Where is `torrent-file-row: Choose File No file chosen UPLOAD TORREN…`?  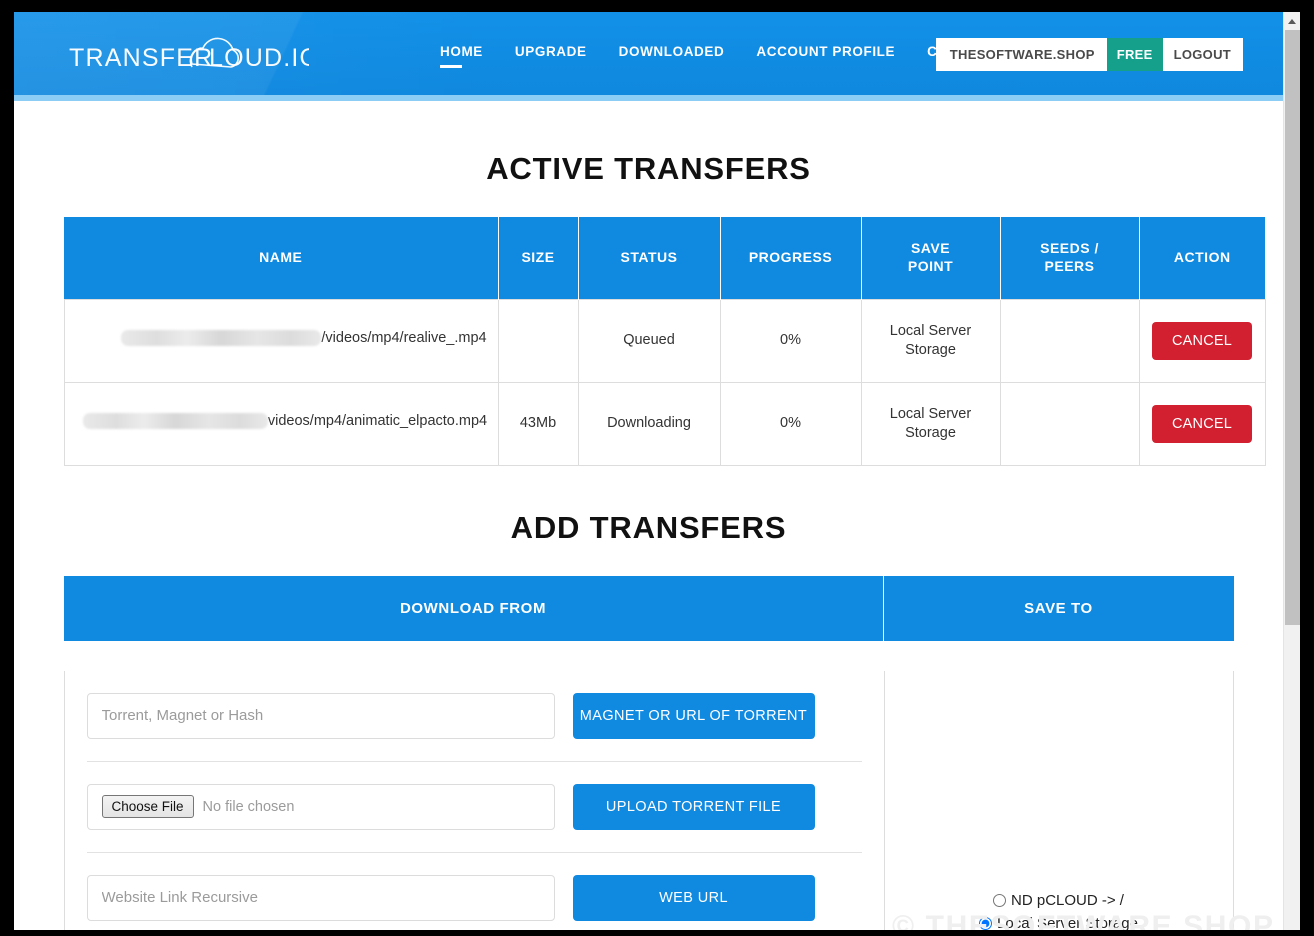 torrent-file-row: Choose File No file chosen UPLOAD TORREN… is located at coordinates (474, 807).